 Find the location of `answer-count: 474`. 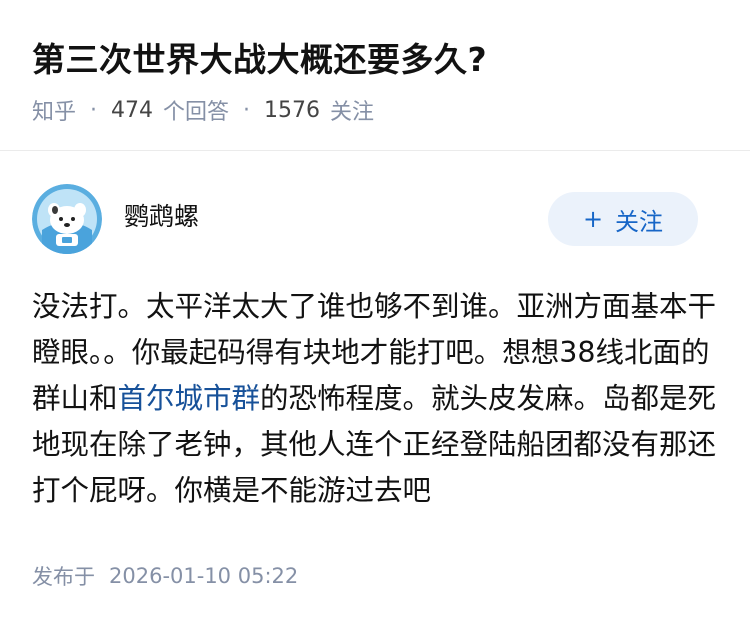

answer-count: 474 is located at coordinates (132, 110).